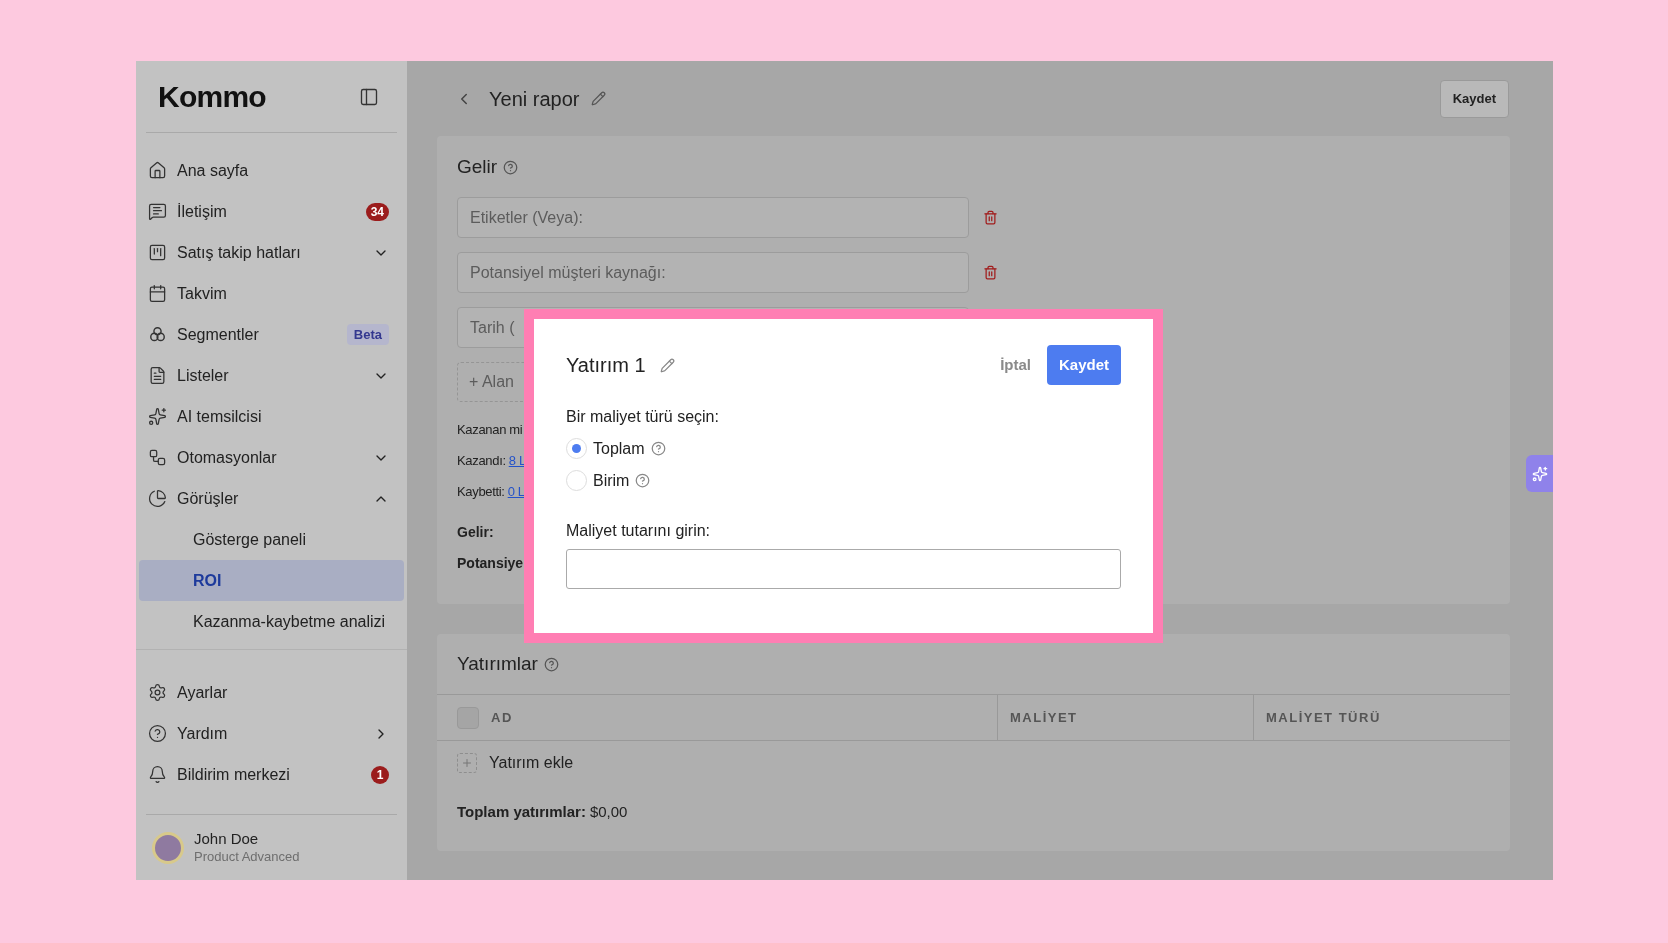 The height and width of the screenshot is (943, 1668). What do you see at coordinates (157, 252) in the screenshot?
I see `board-icon` at bounding box center [157, 252].